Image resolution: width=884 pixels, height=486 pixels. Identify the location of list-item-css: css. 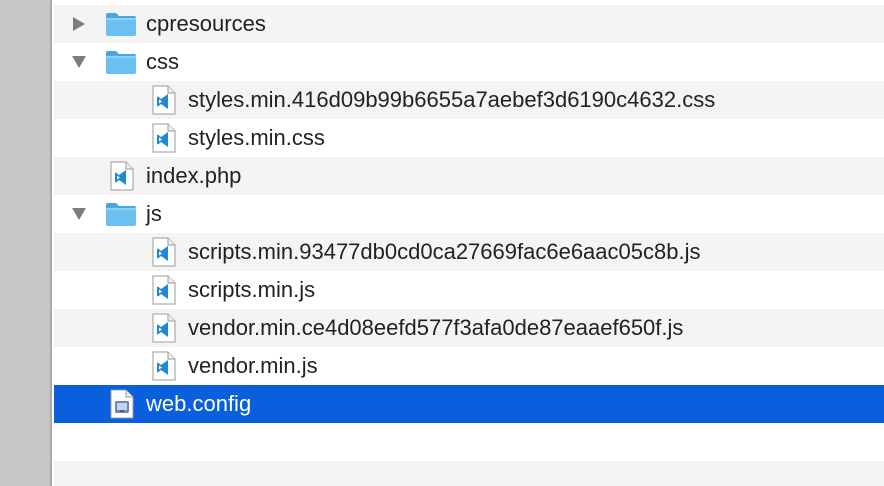
(469, 62).